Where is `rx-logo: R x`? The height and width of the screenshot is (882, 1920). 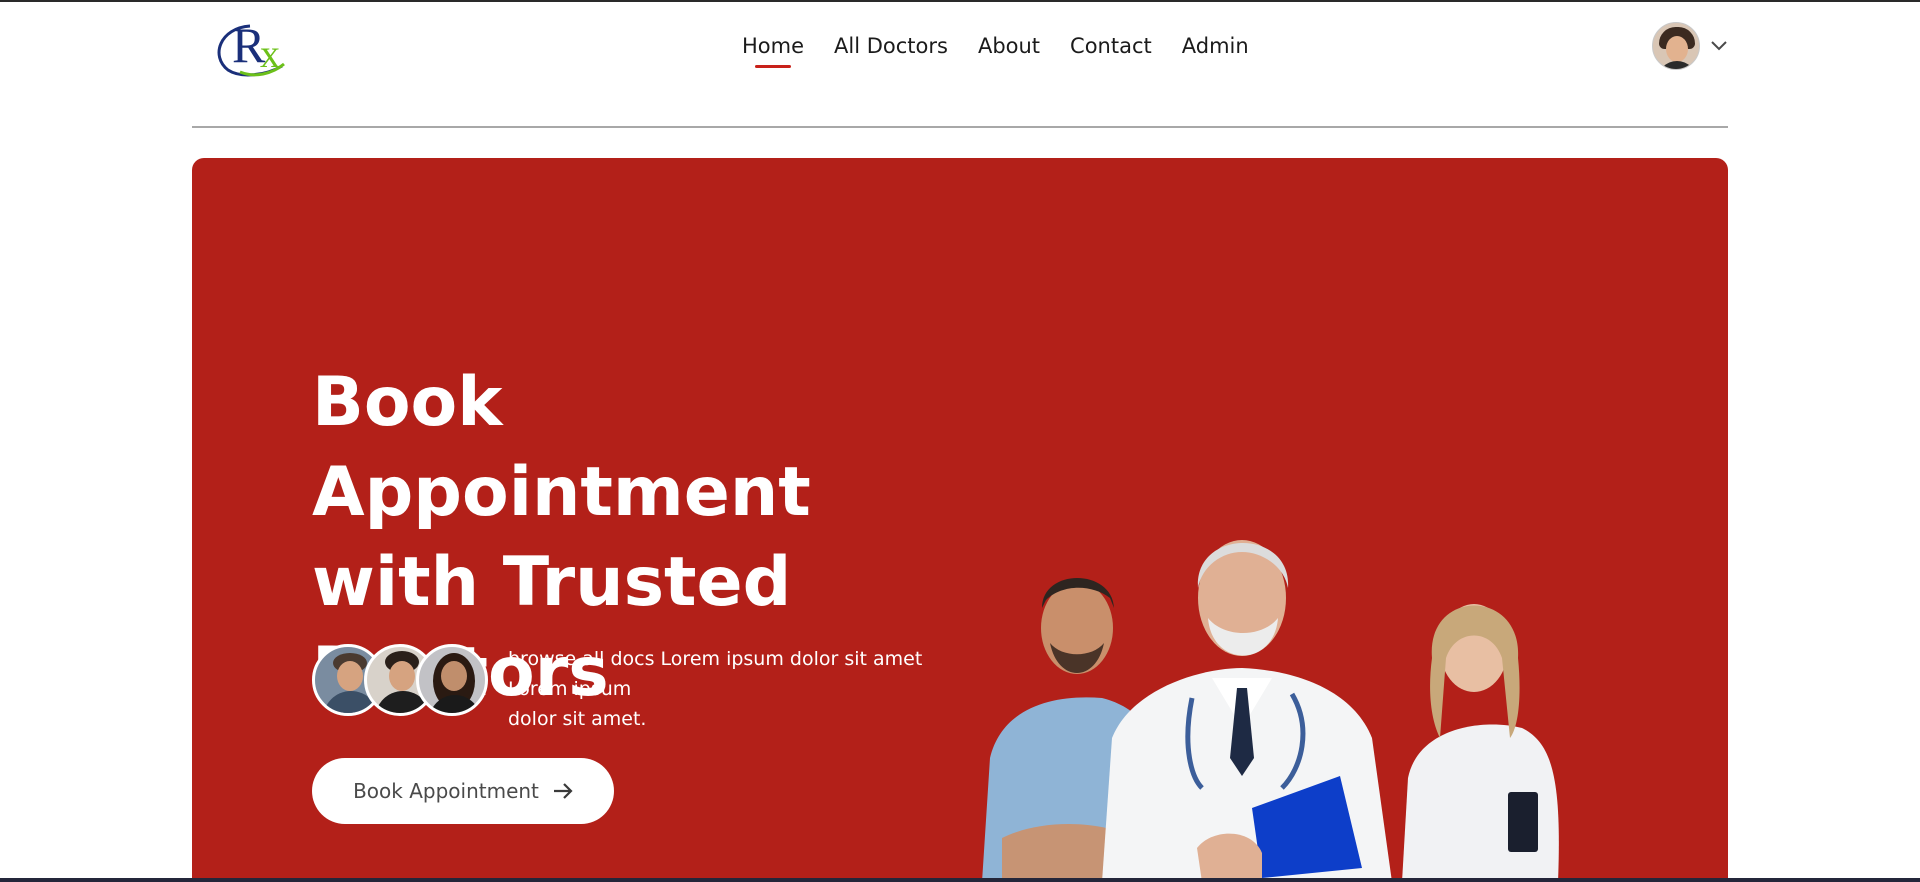 rx-logo: R x is located at coordinates (255, 49).